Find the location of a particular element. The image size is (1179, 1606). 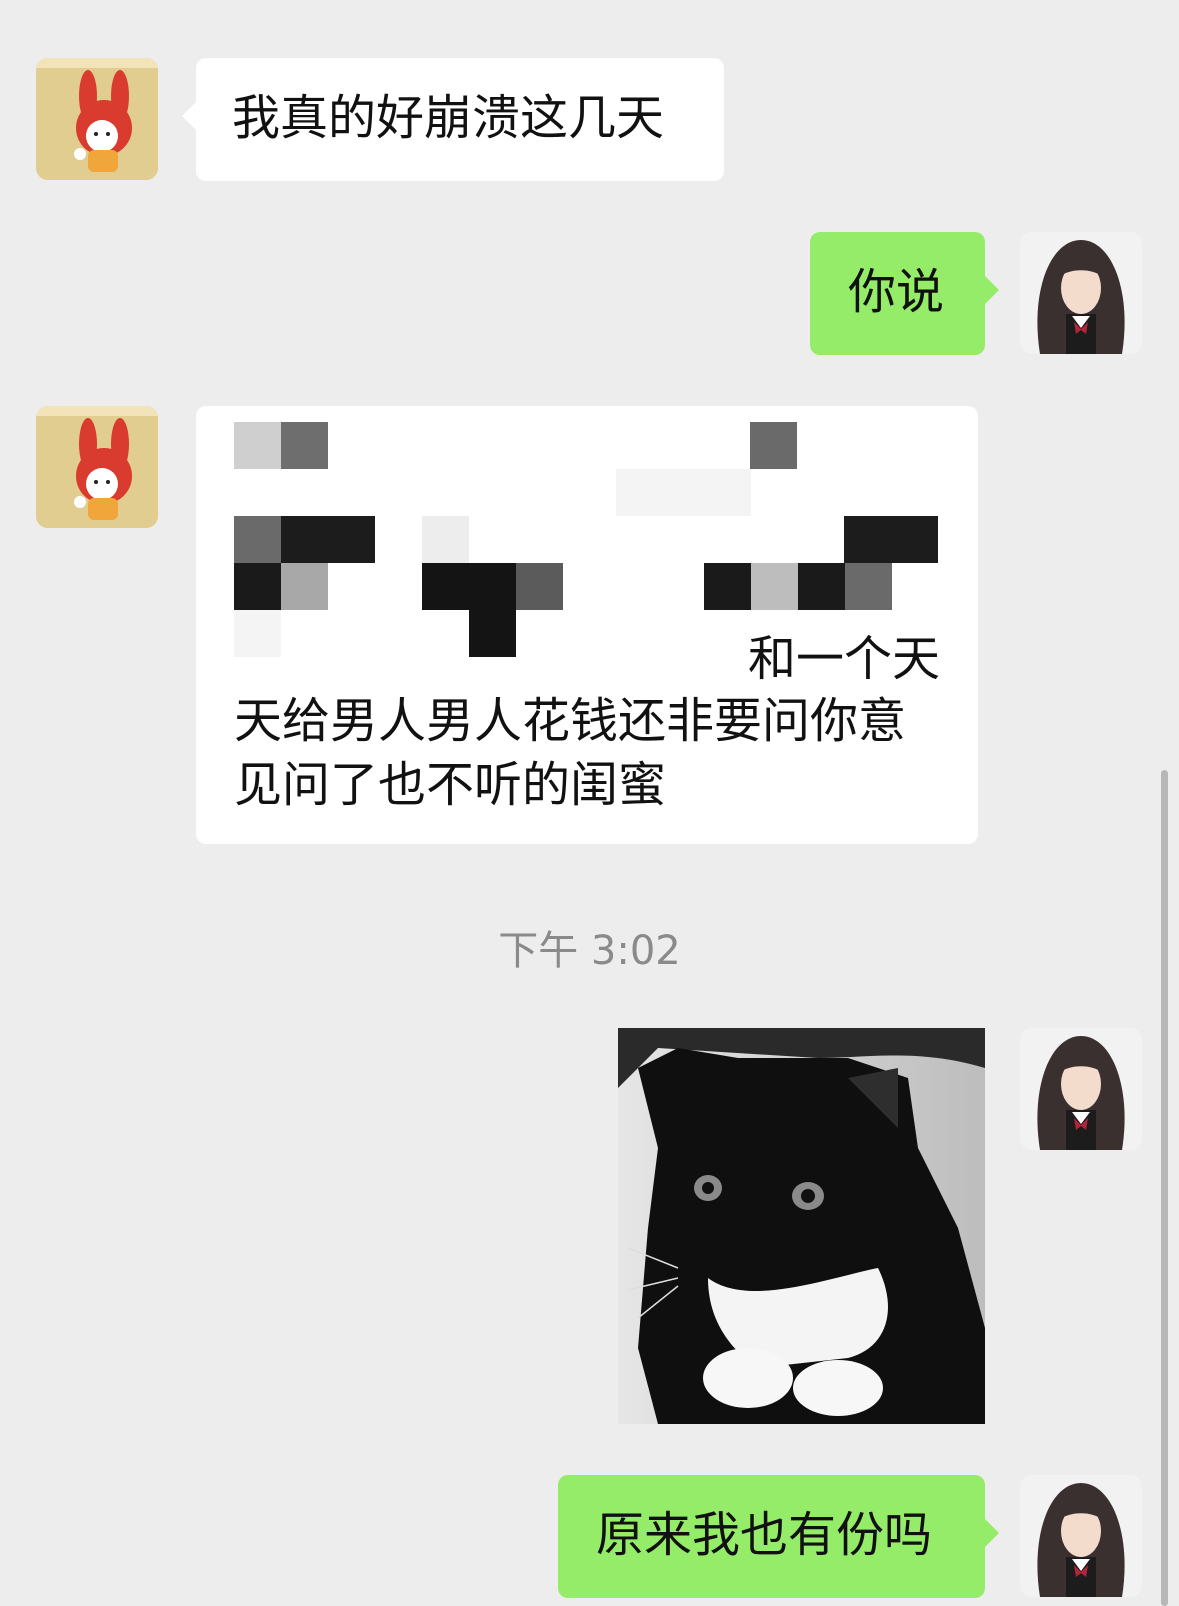

message-text-line: 天给男人男人花钱还非要问你意 is located at coordinates (570, 721).